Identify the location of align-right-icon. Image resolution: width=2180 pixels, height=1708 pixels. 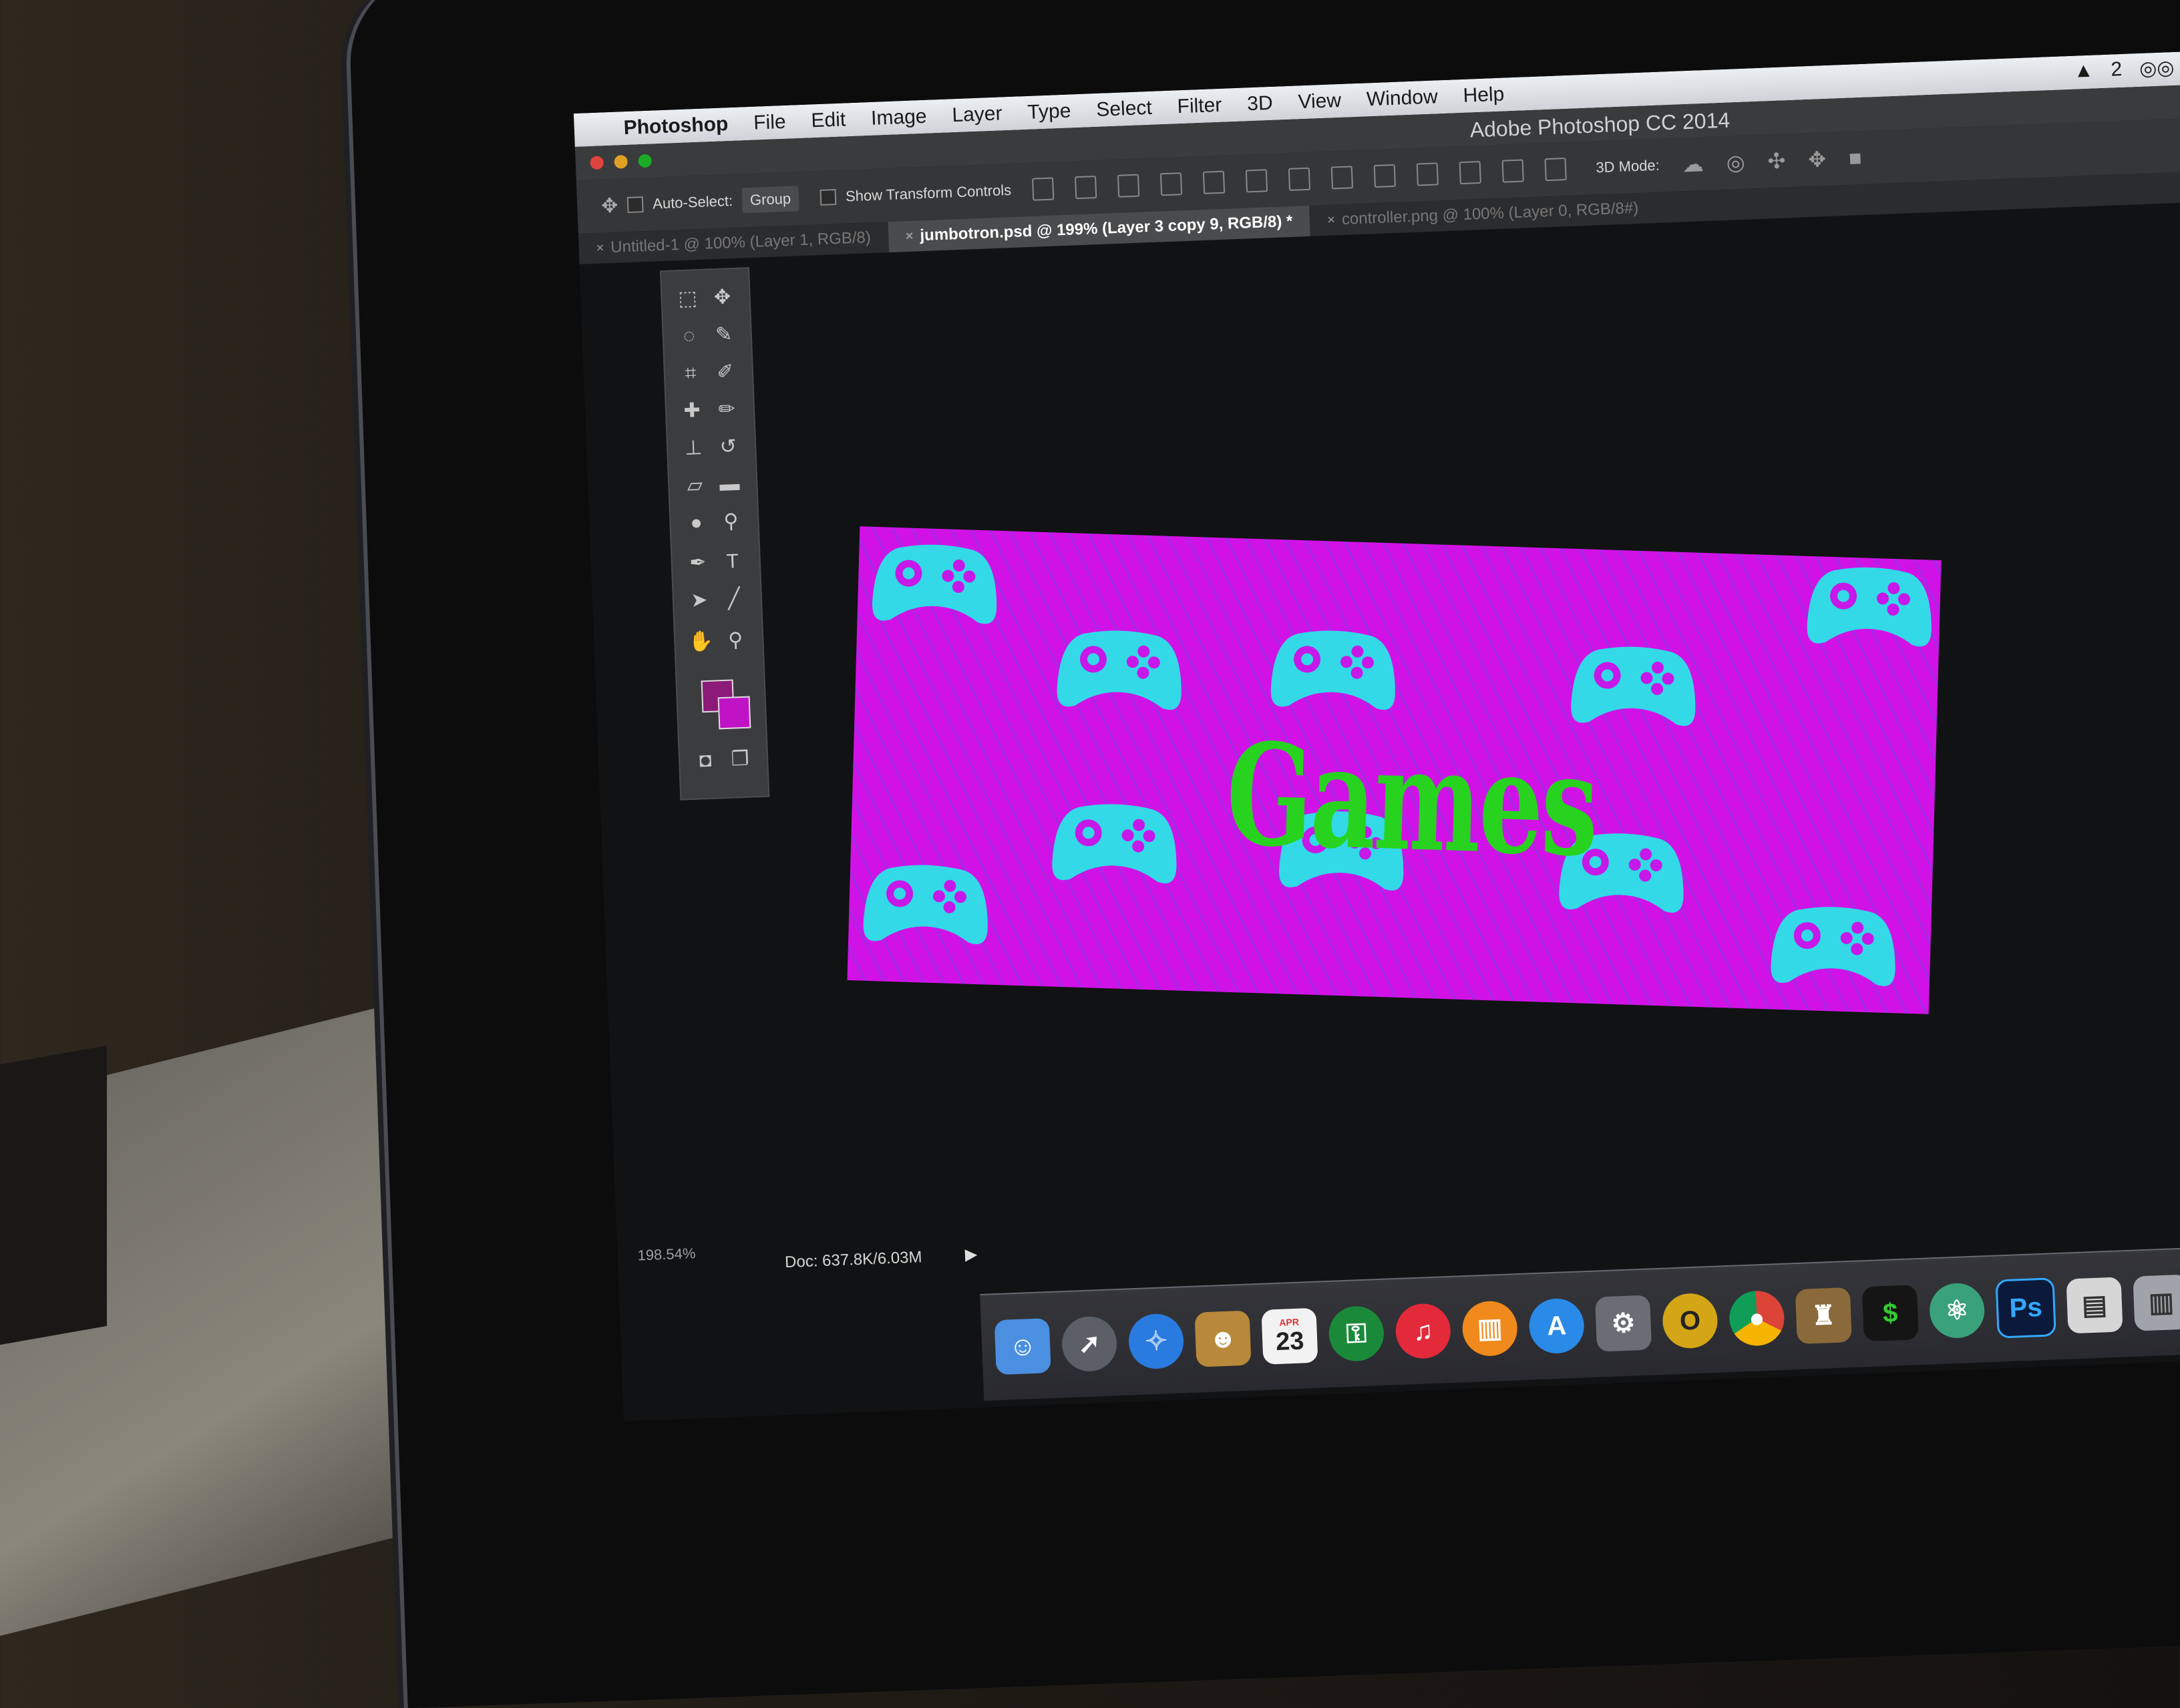
(1257, 181).